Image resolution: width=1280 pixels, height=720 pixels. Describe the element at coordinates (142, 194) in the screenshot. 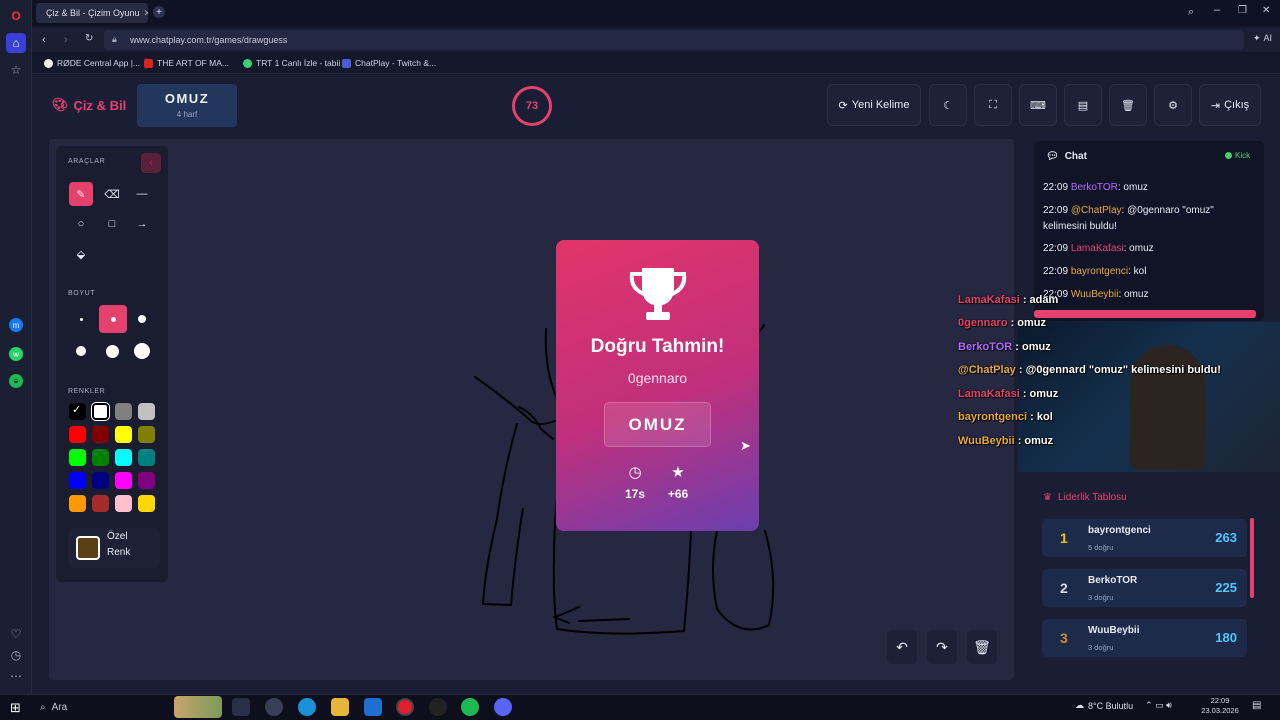

I see `line-tool-button: —` at that location.